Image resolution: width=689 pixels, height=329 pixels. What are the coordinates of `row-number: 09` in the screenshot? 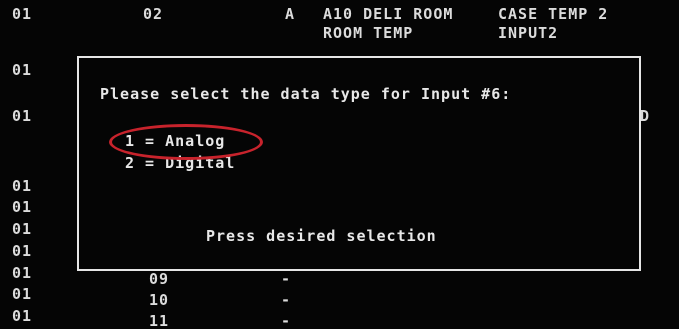 It's located at (159, 279).